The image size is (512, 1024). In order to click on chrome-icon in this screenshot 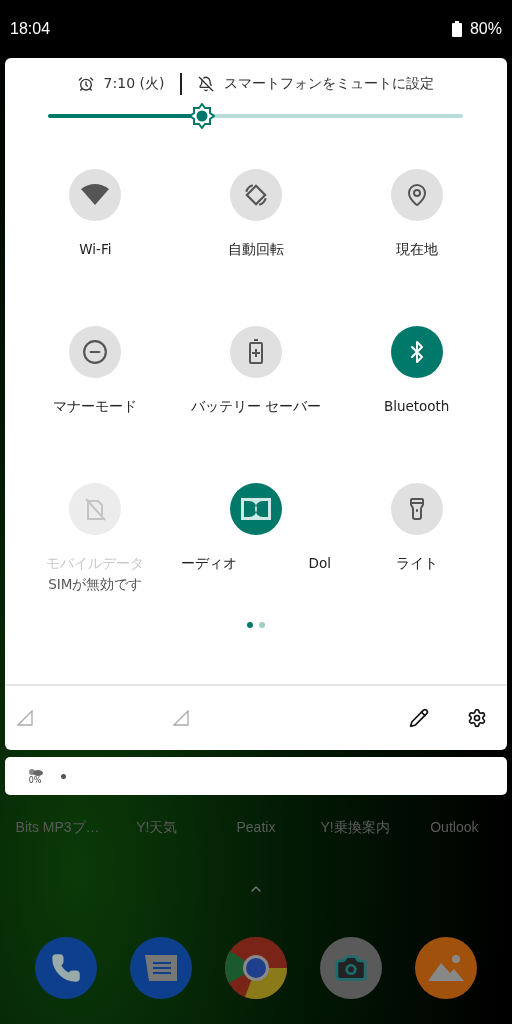, I will do `click(255, 968)`.